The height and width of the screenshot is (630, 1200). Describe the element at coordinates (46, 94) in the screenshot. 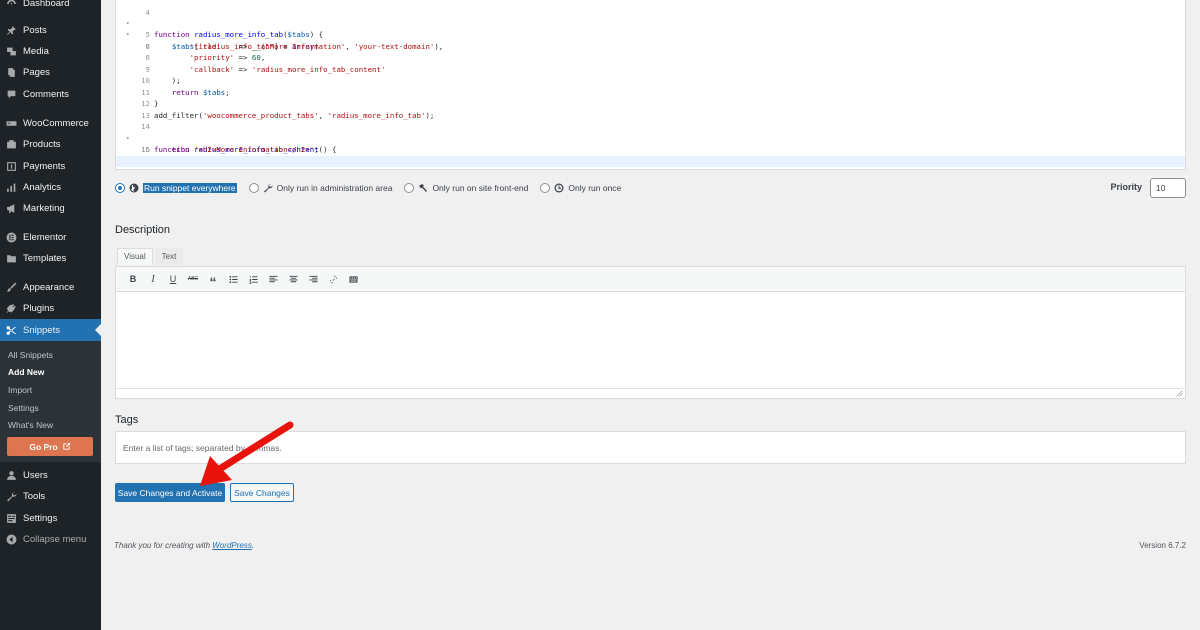

I see `sidebar-item-label: Comments` at that location.